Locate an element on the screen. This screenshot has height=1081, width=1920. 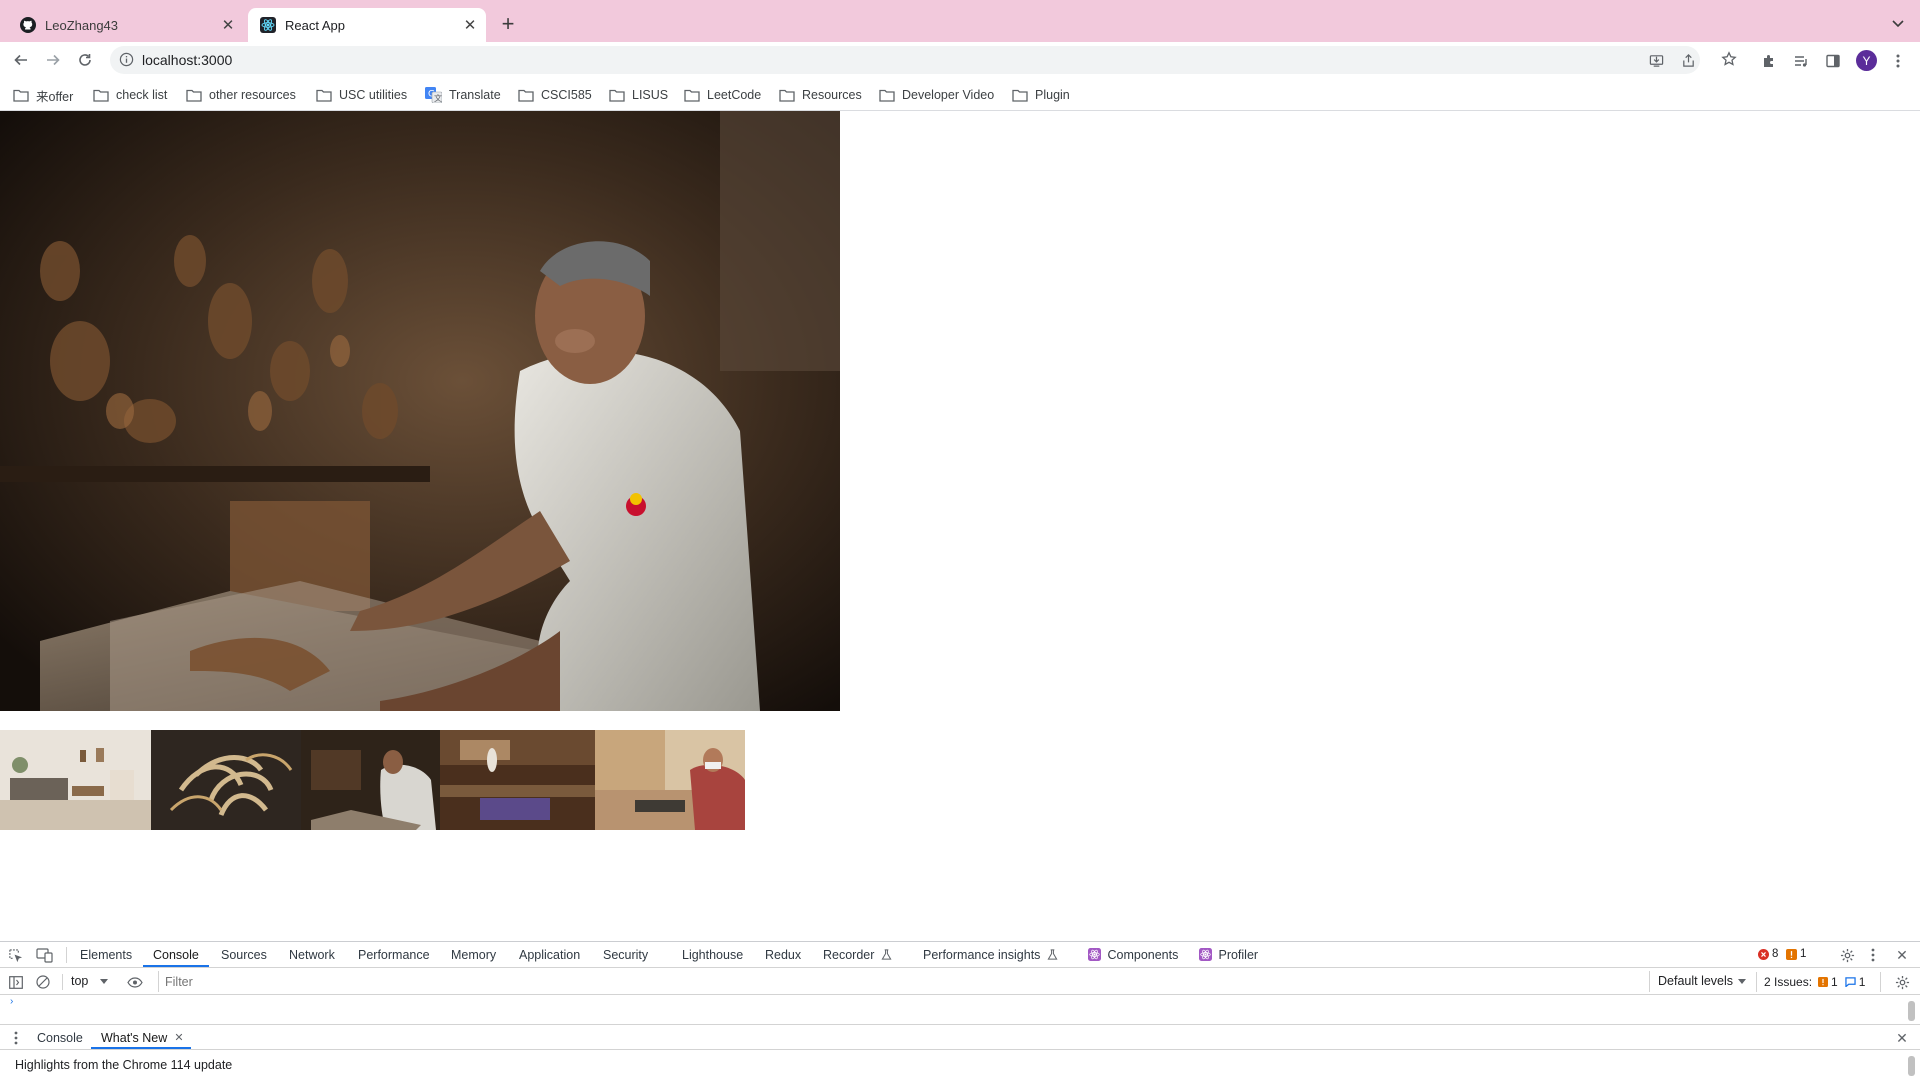
drawer-tab-console: Console is located at coordinates (60, 1038).